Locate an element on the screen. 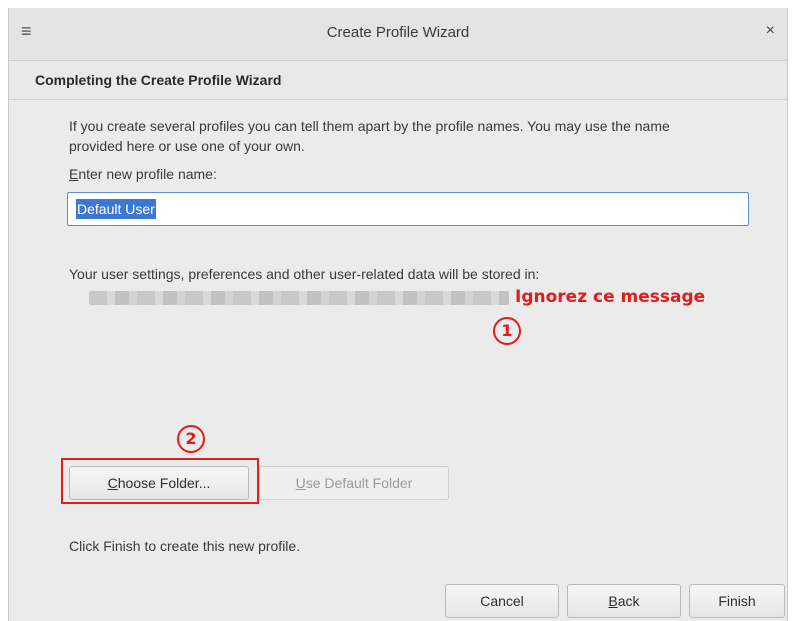 Image resolution: width=796 pixels, height=621 pixels. profile-name-input: Default User is located at coordinates (408, 209).